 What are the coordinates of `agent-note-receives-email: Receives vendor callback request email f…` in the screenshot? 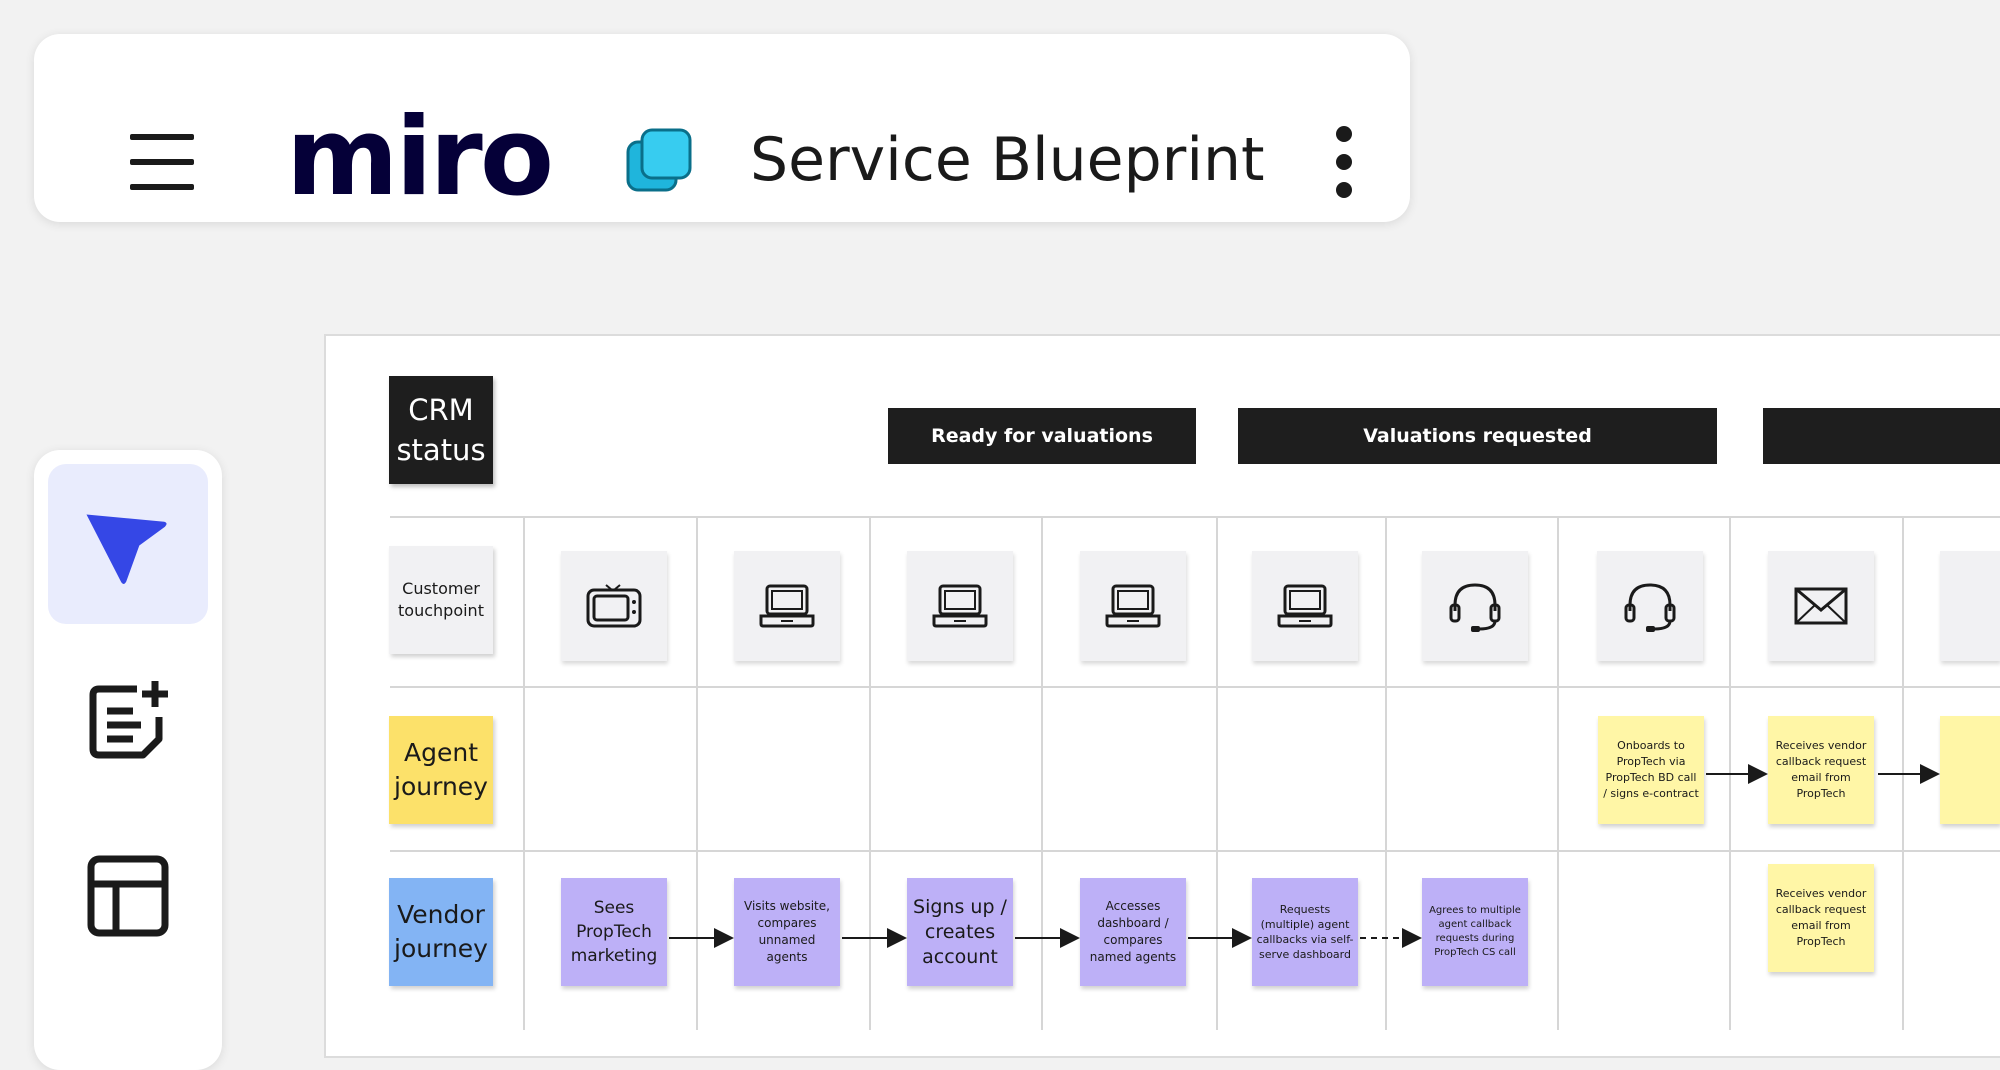 It's located at (1821, 770).